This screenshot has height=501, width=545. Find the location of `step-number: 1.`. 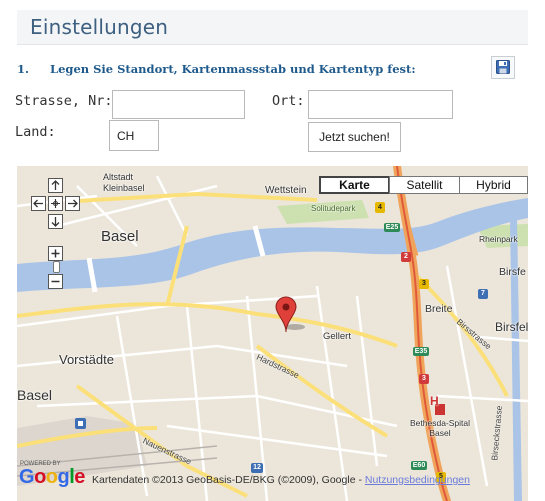

step-number: 1. is located at coordinates (23, 69).